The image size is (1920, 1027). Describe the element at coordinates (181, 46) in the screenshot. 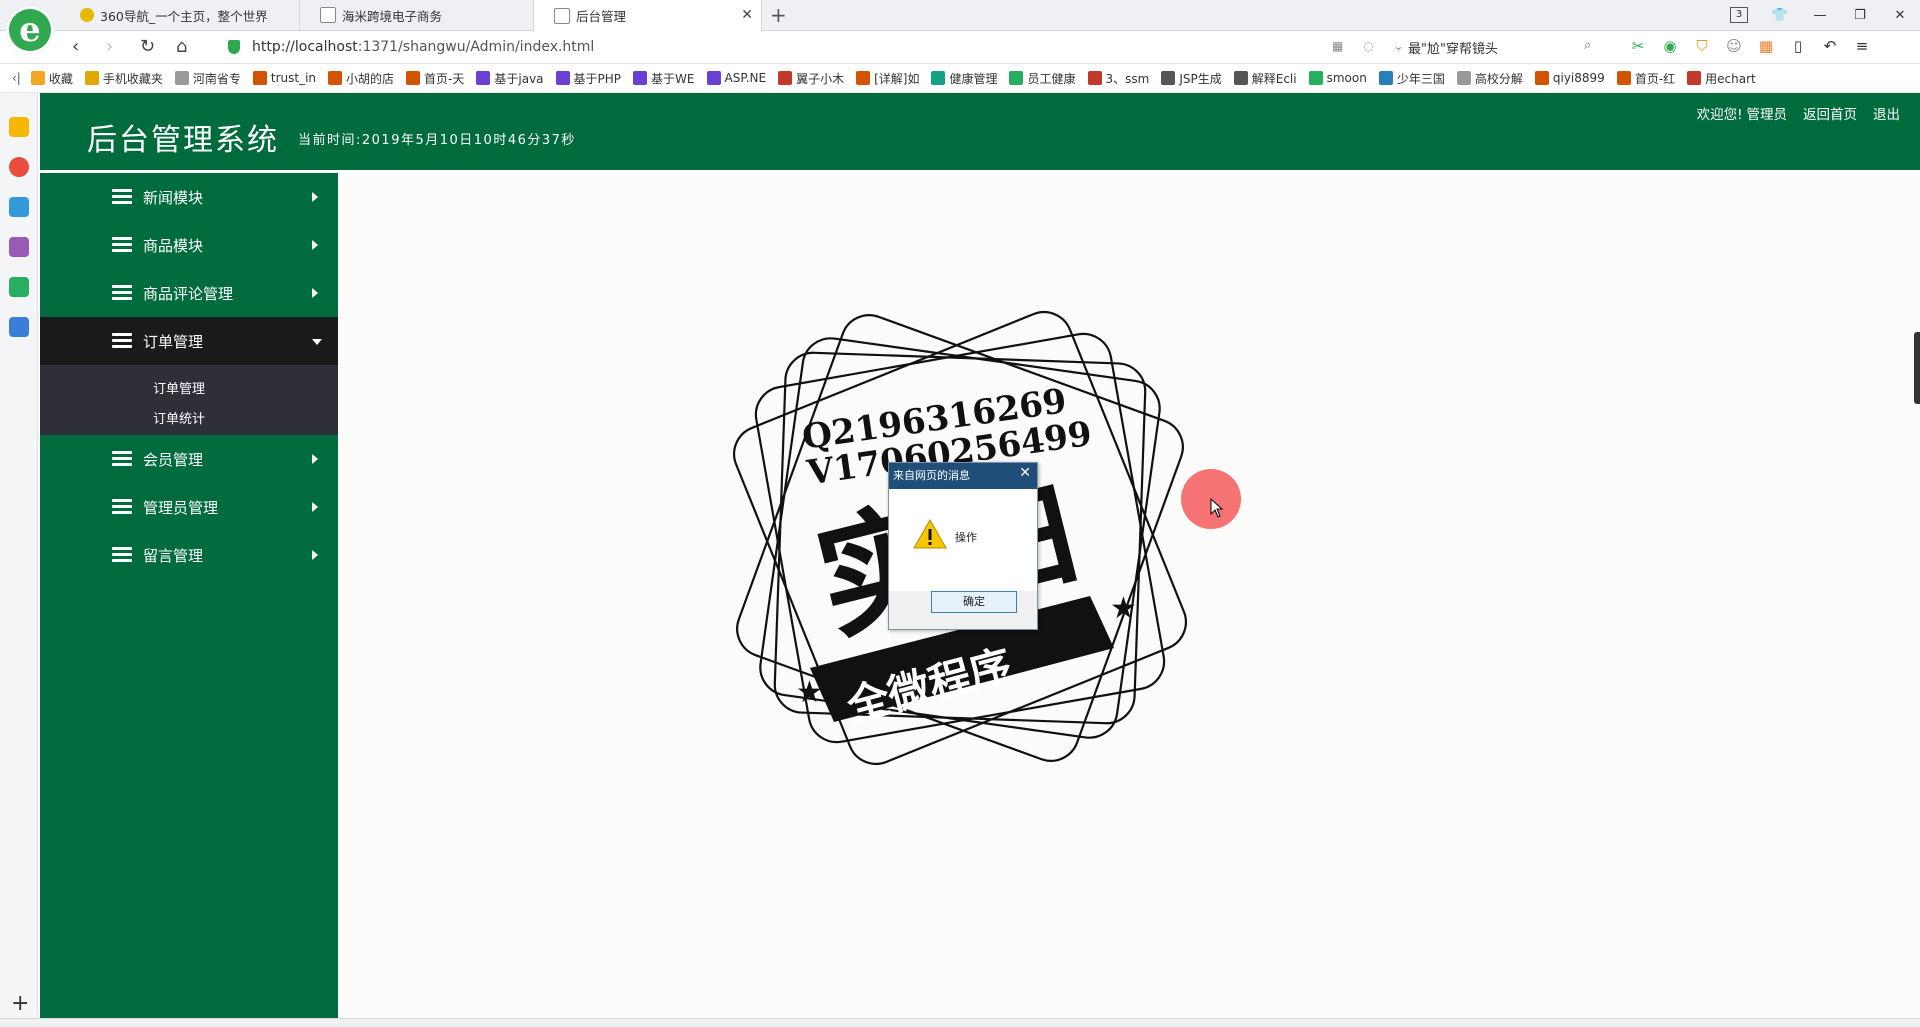

I see `home-icon: ⌂` at that location.